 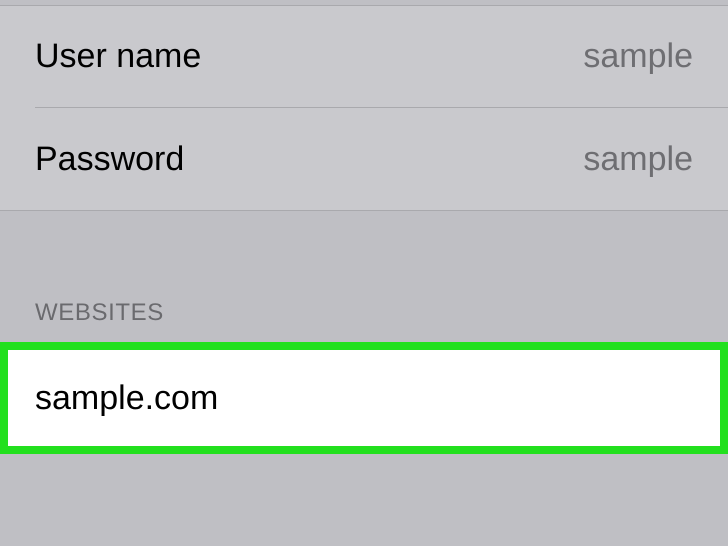 I want to click on field-label: User name, so click(x=118, y=56).